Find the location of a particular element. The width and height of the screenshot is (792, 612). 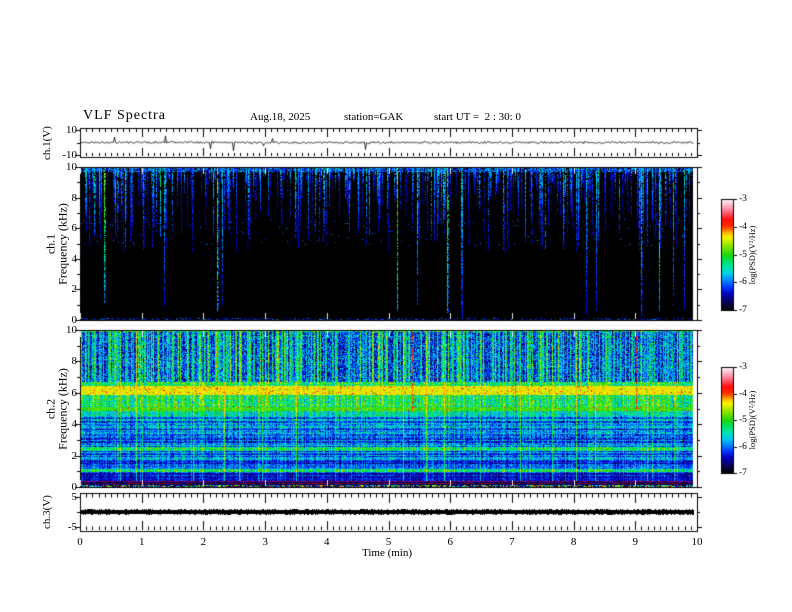

figure-title: VLF Spectra is located at coordinates (124, 115).